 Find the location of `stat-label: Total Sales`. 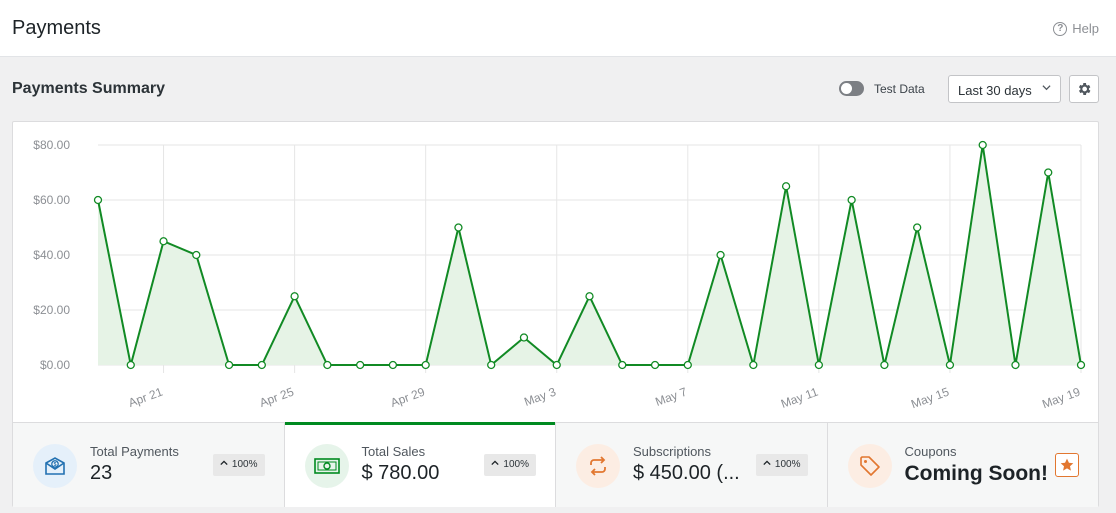

stat-label: Total Sales is located at coordinates (393, 451).